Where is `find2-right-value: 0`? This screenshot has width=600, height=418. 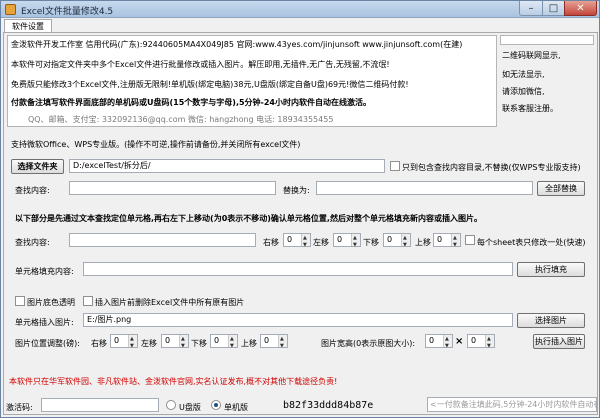
find2-right-value: 0 is located at coordinates (290, 239).